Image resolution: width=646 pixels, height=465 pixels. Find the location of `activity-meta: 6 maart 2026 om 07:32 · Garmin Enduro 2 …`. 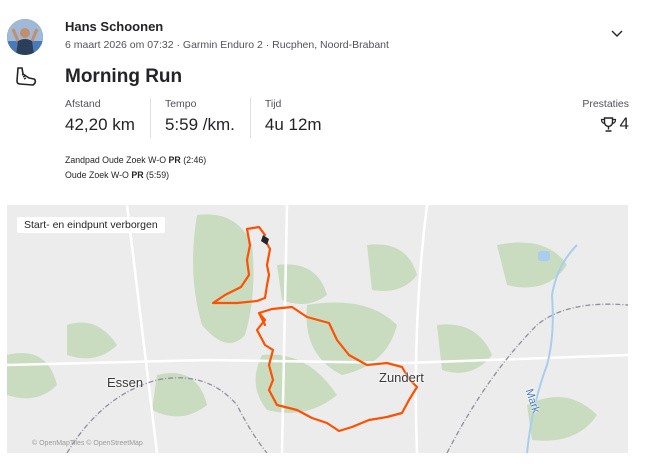

activity-meta: 6 maart 2026 om 07:32 · Garmin Enduro 2 … is located at coordinates (227, 45).